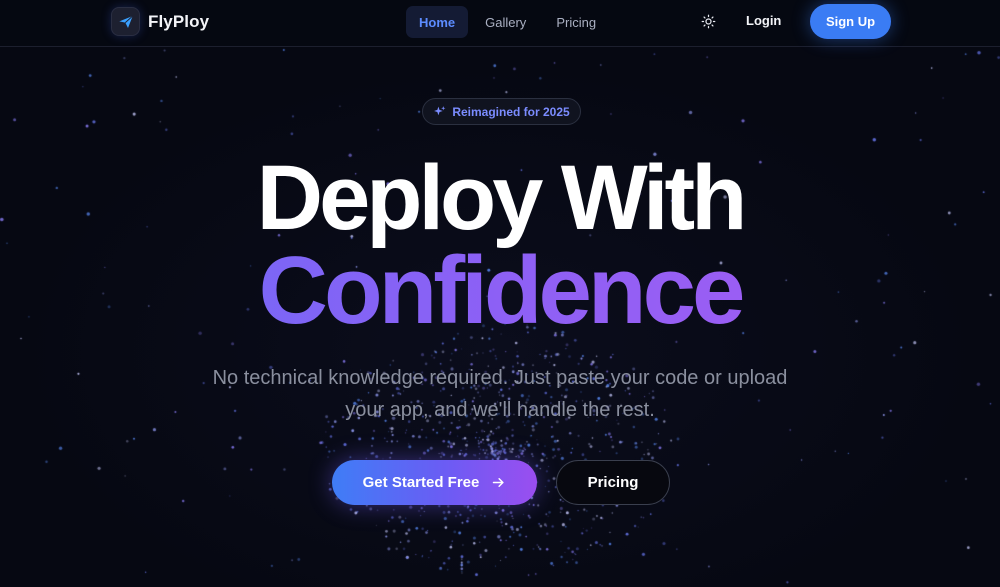 The height and width of the screenshot is (587, 1000). I want to click on get-started-label: Get Started Free, so click(421, 482).